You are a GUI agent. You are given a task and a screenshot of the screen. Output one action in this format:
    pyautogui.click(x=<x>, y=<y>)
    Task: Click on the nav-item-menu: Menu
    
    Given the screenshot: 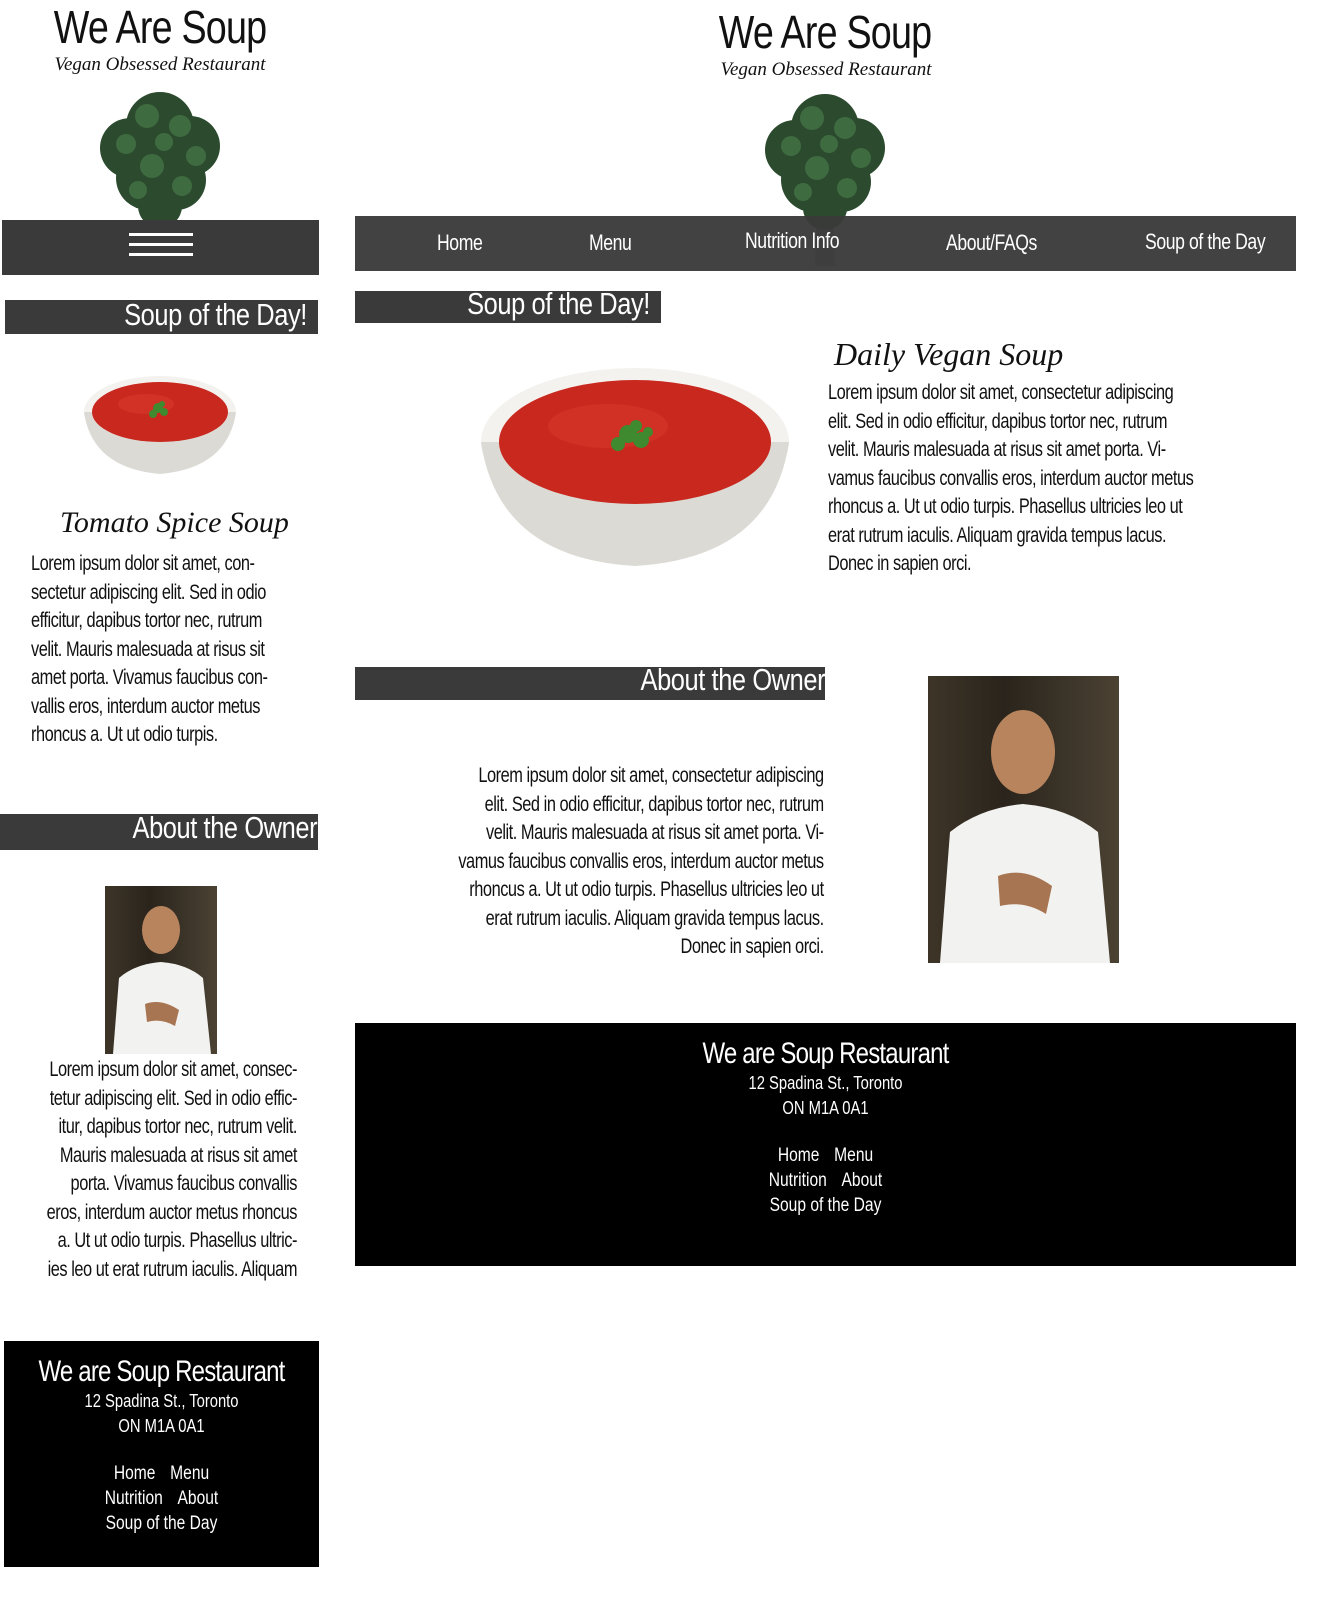 What is the action you would take?
    pyautogui.click(x=610, y=243)
    